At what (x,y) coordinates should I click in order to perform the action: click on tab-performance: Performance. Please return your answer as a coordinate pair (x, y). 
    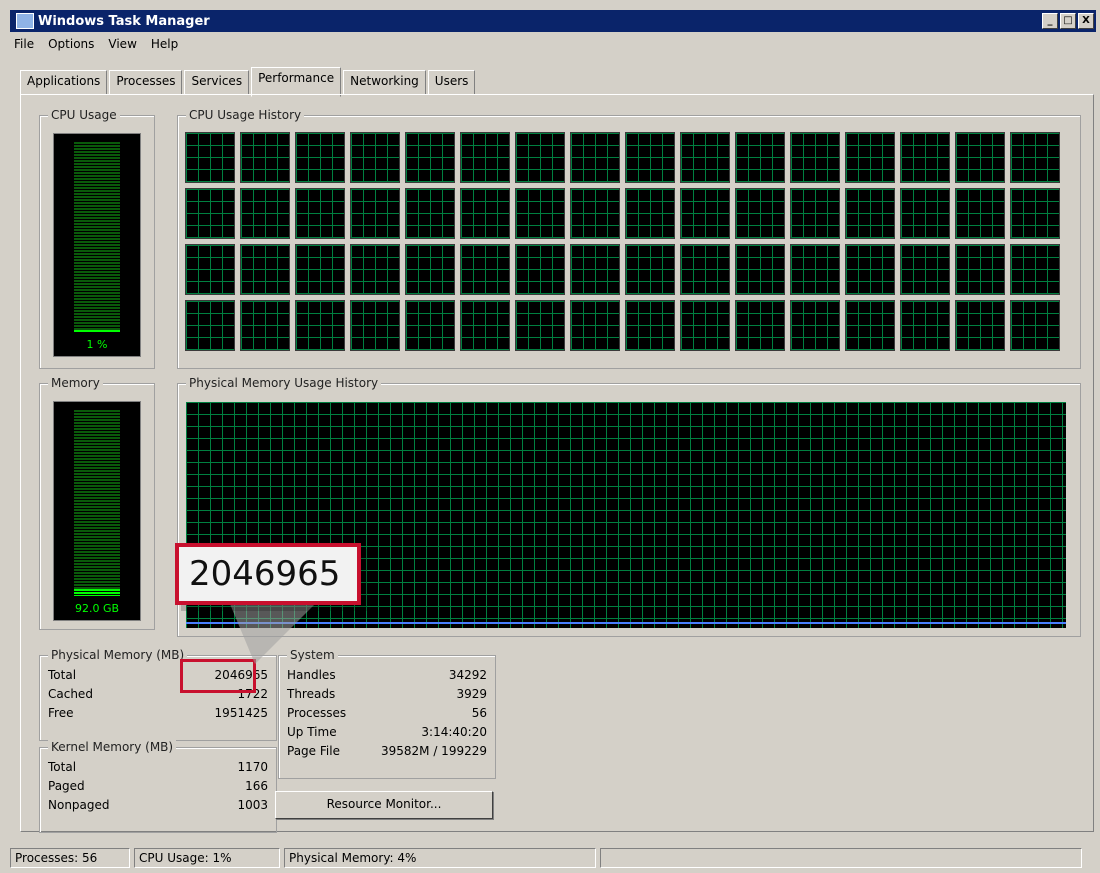
    Looking at the image, I should click on (296, 82).